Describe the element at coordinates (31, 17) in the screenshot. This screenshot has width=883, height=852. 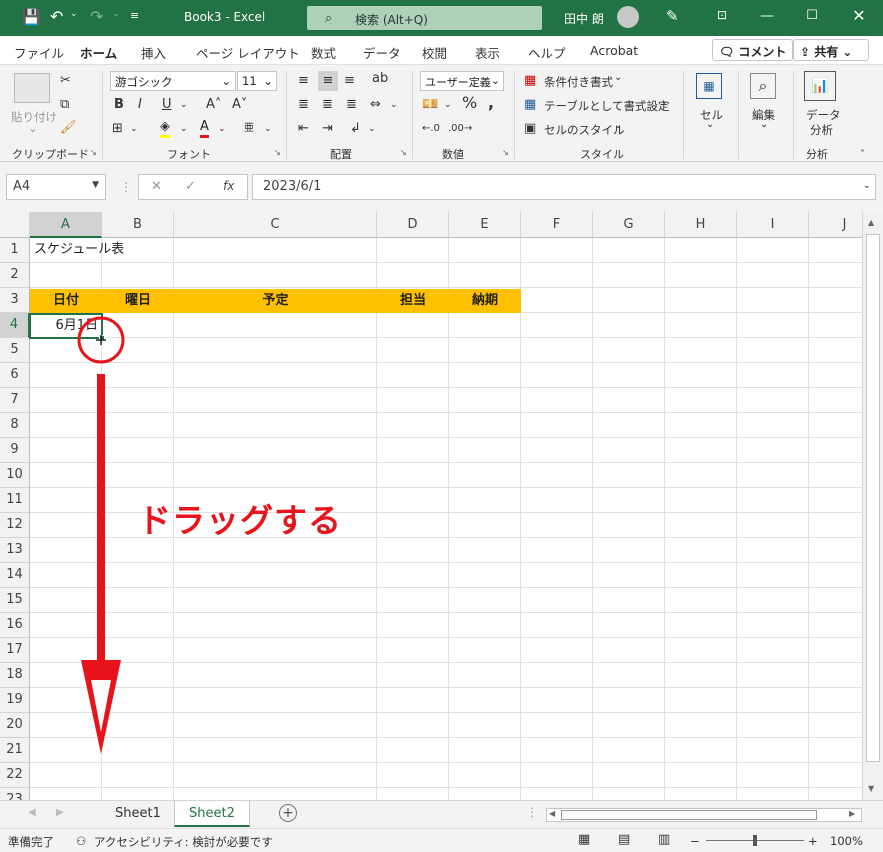
I see `save-icon: 💾` at that location.